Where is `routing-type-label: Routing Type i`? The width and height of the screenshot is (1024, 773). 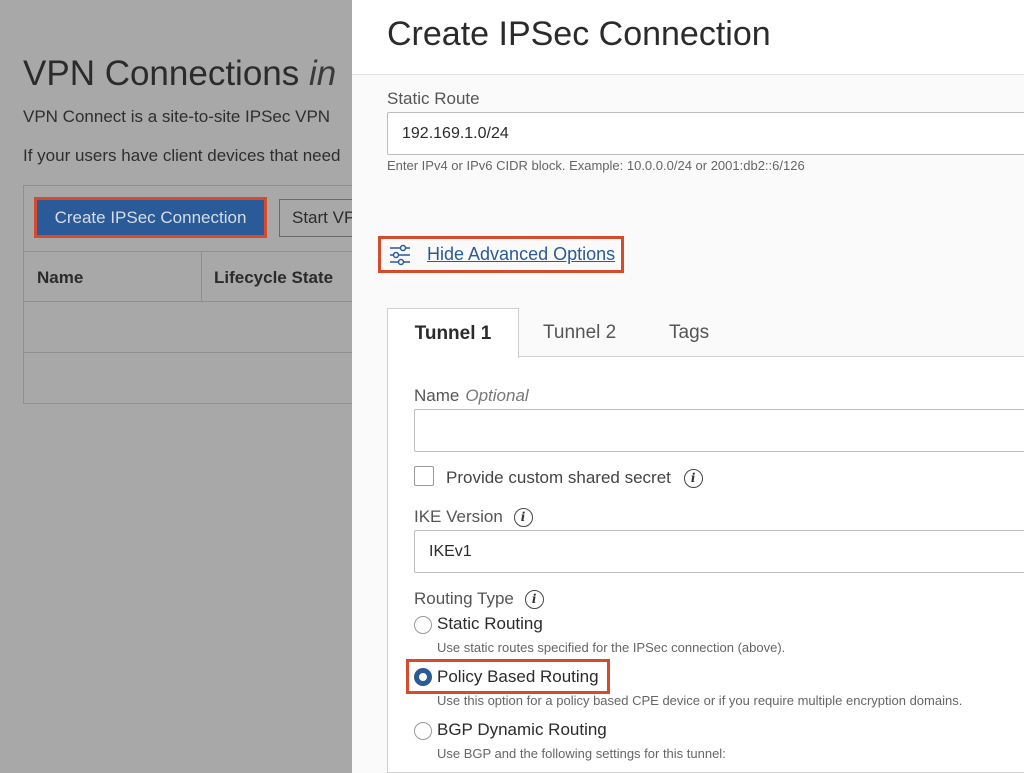
routing-type-label: Routing Type i is located at coordinates (479, 599).